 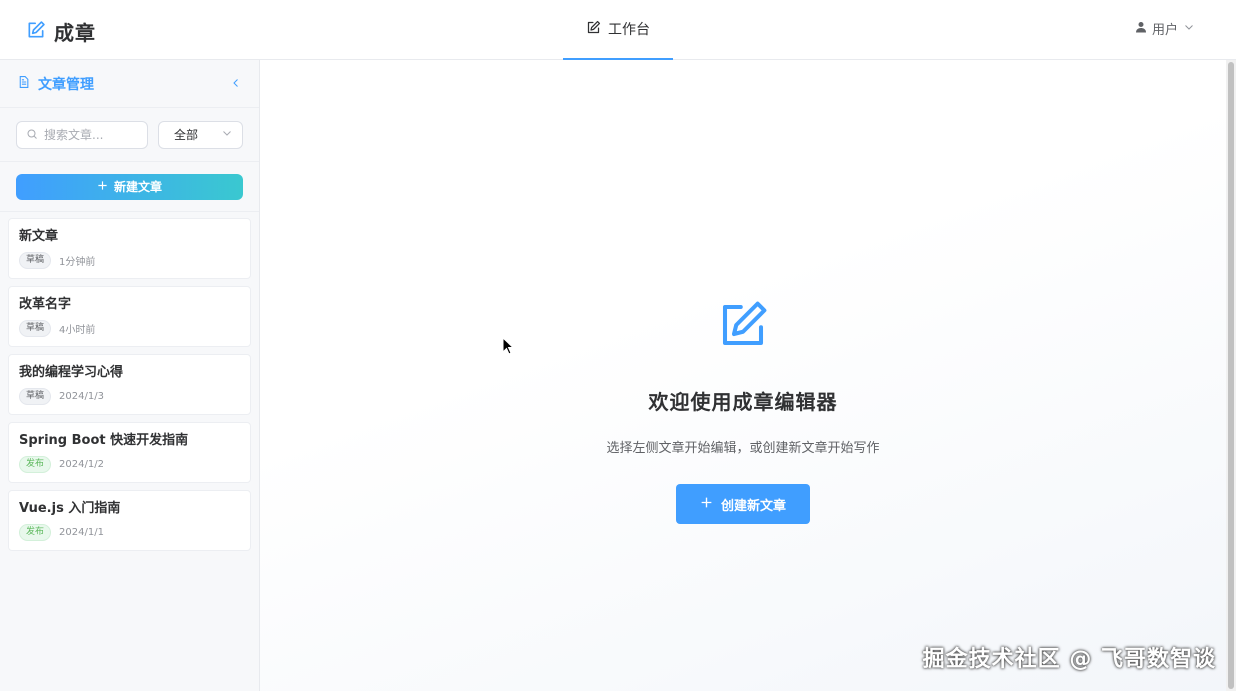 I want to click on new-article-button: 新建文章, so click(x=129, y=186).